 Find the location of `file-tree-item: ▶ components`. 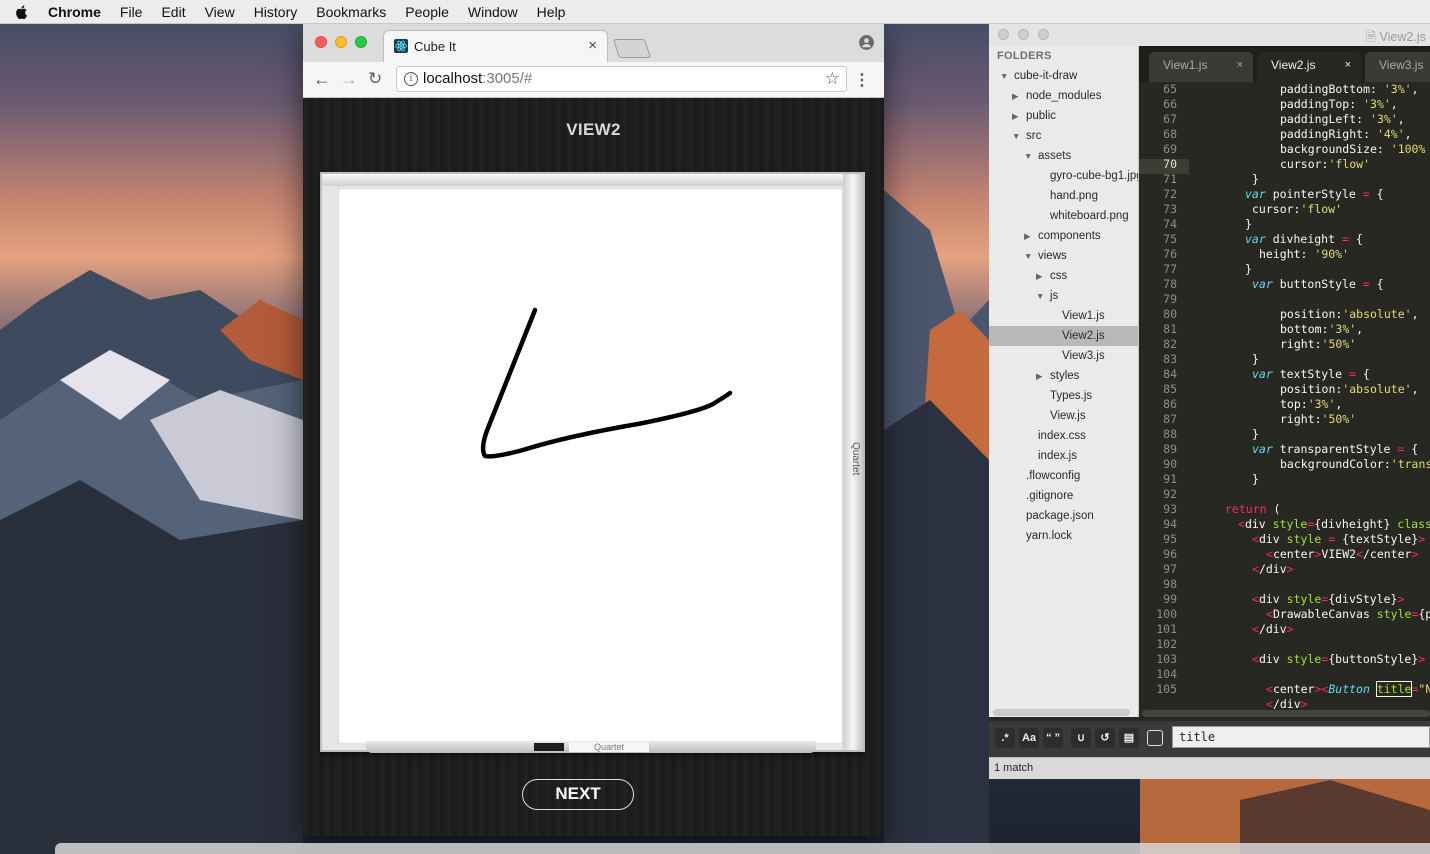

file-tree-item: ▶ components is located at coordinates (1063, 236).